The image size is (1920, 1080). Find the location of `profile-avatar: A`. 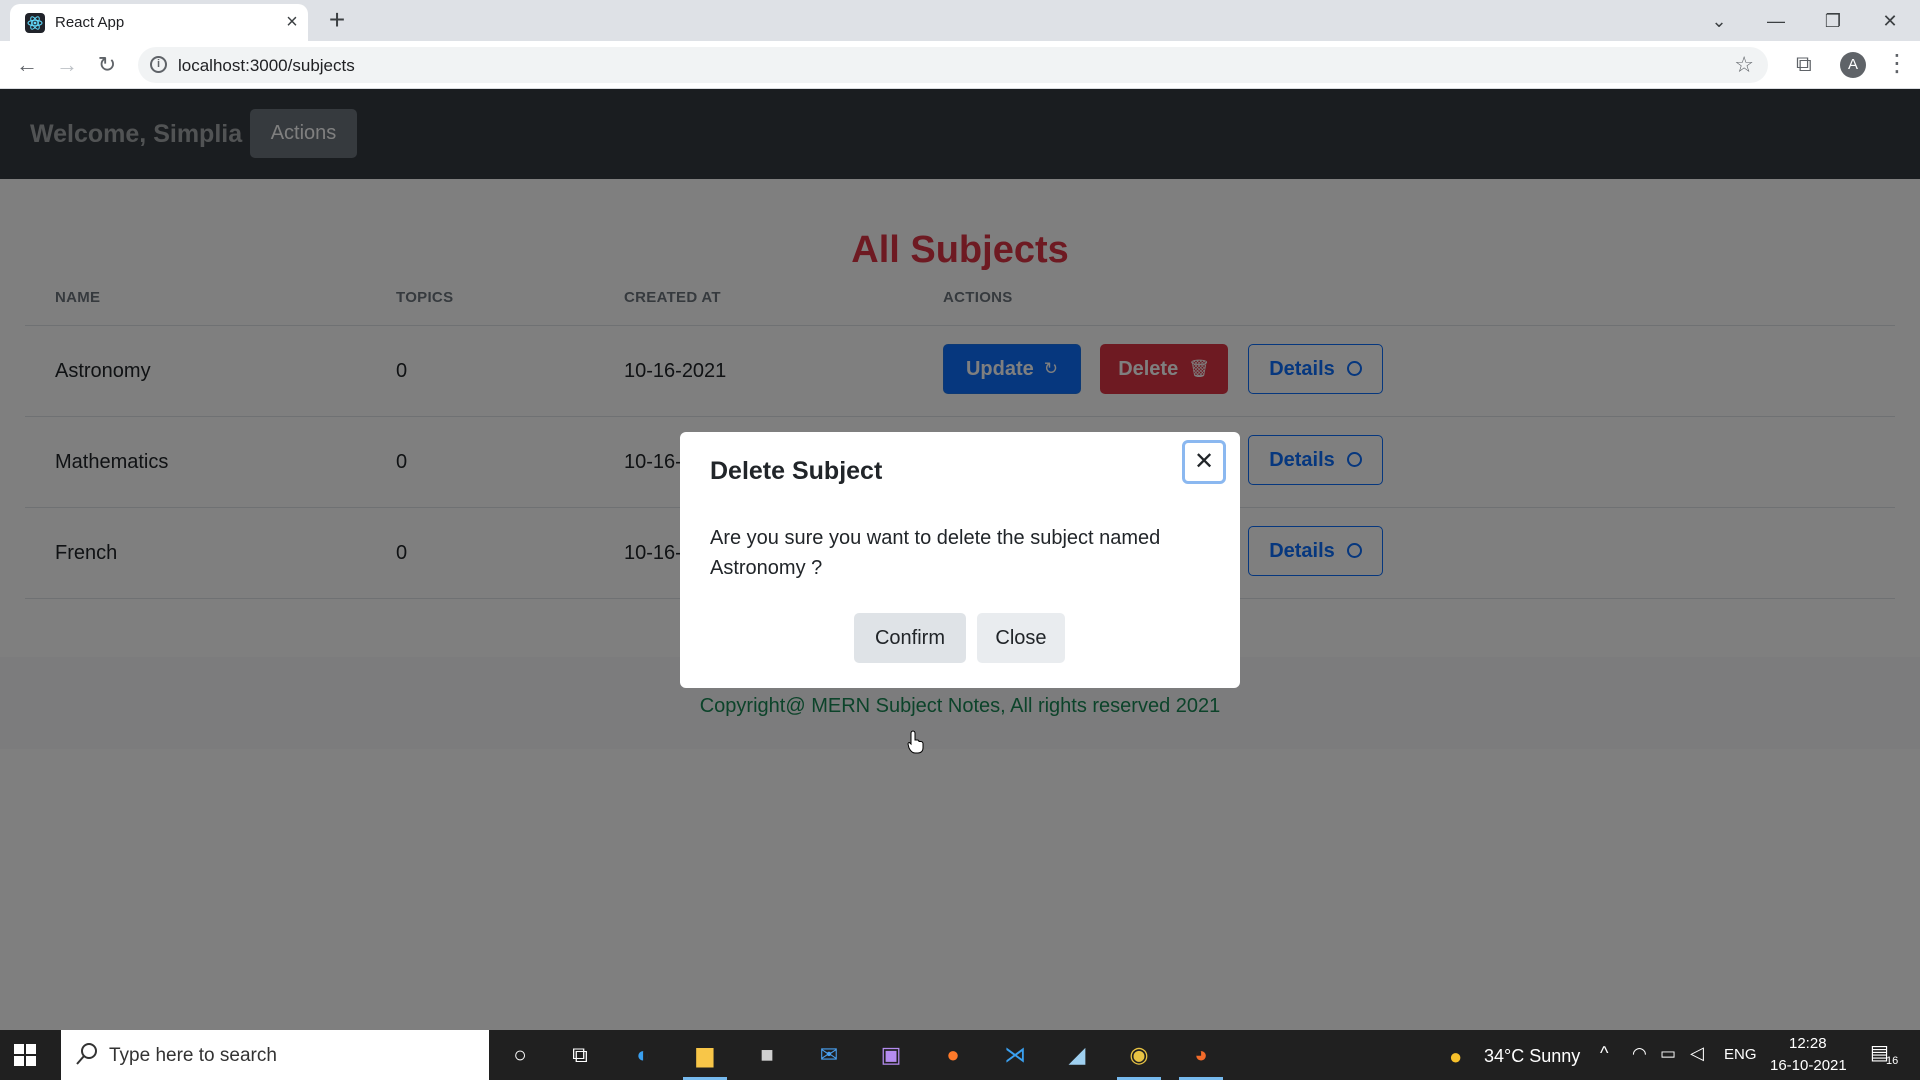

profile-avatar: A is located at coordinates (1853, 65).